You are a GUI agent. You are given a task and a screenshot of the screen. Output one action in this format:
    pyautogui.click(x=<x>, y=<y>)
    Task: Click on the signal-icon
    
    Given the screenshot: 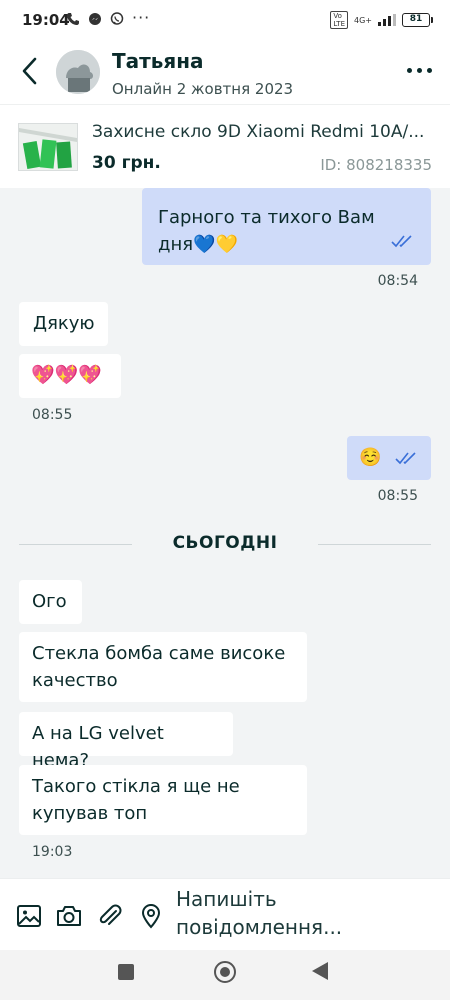 What is the action you would take?
    pyautogui.click(x=387, y=20)
    